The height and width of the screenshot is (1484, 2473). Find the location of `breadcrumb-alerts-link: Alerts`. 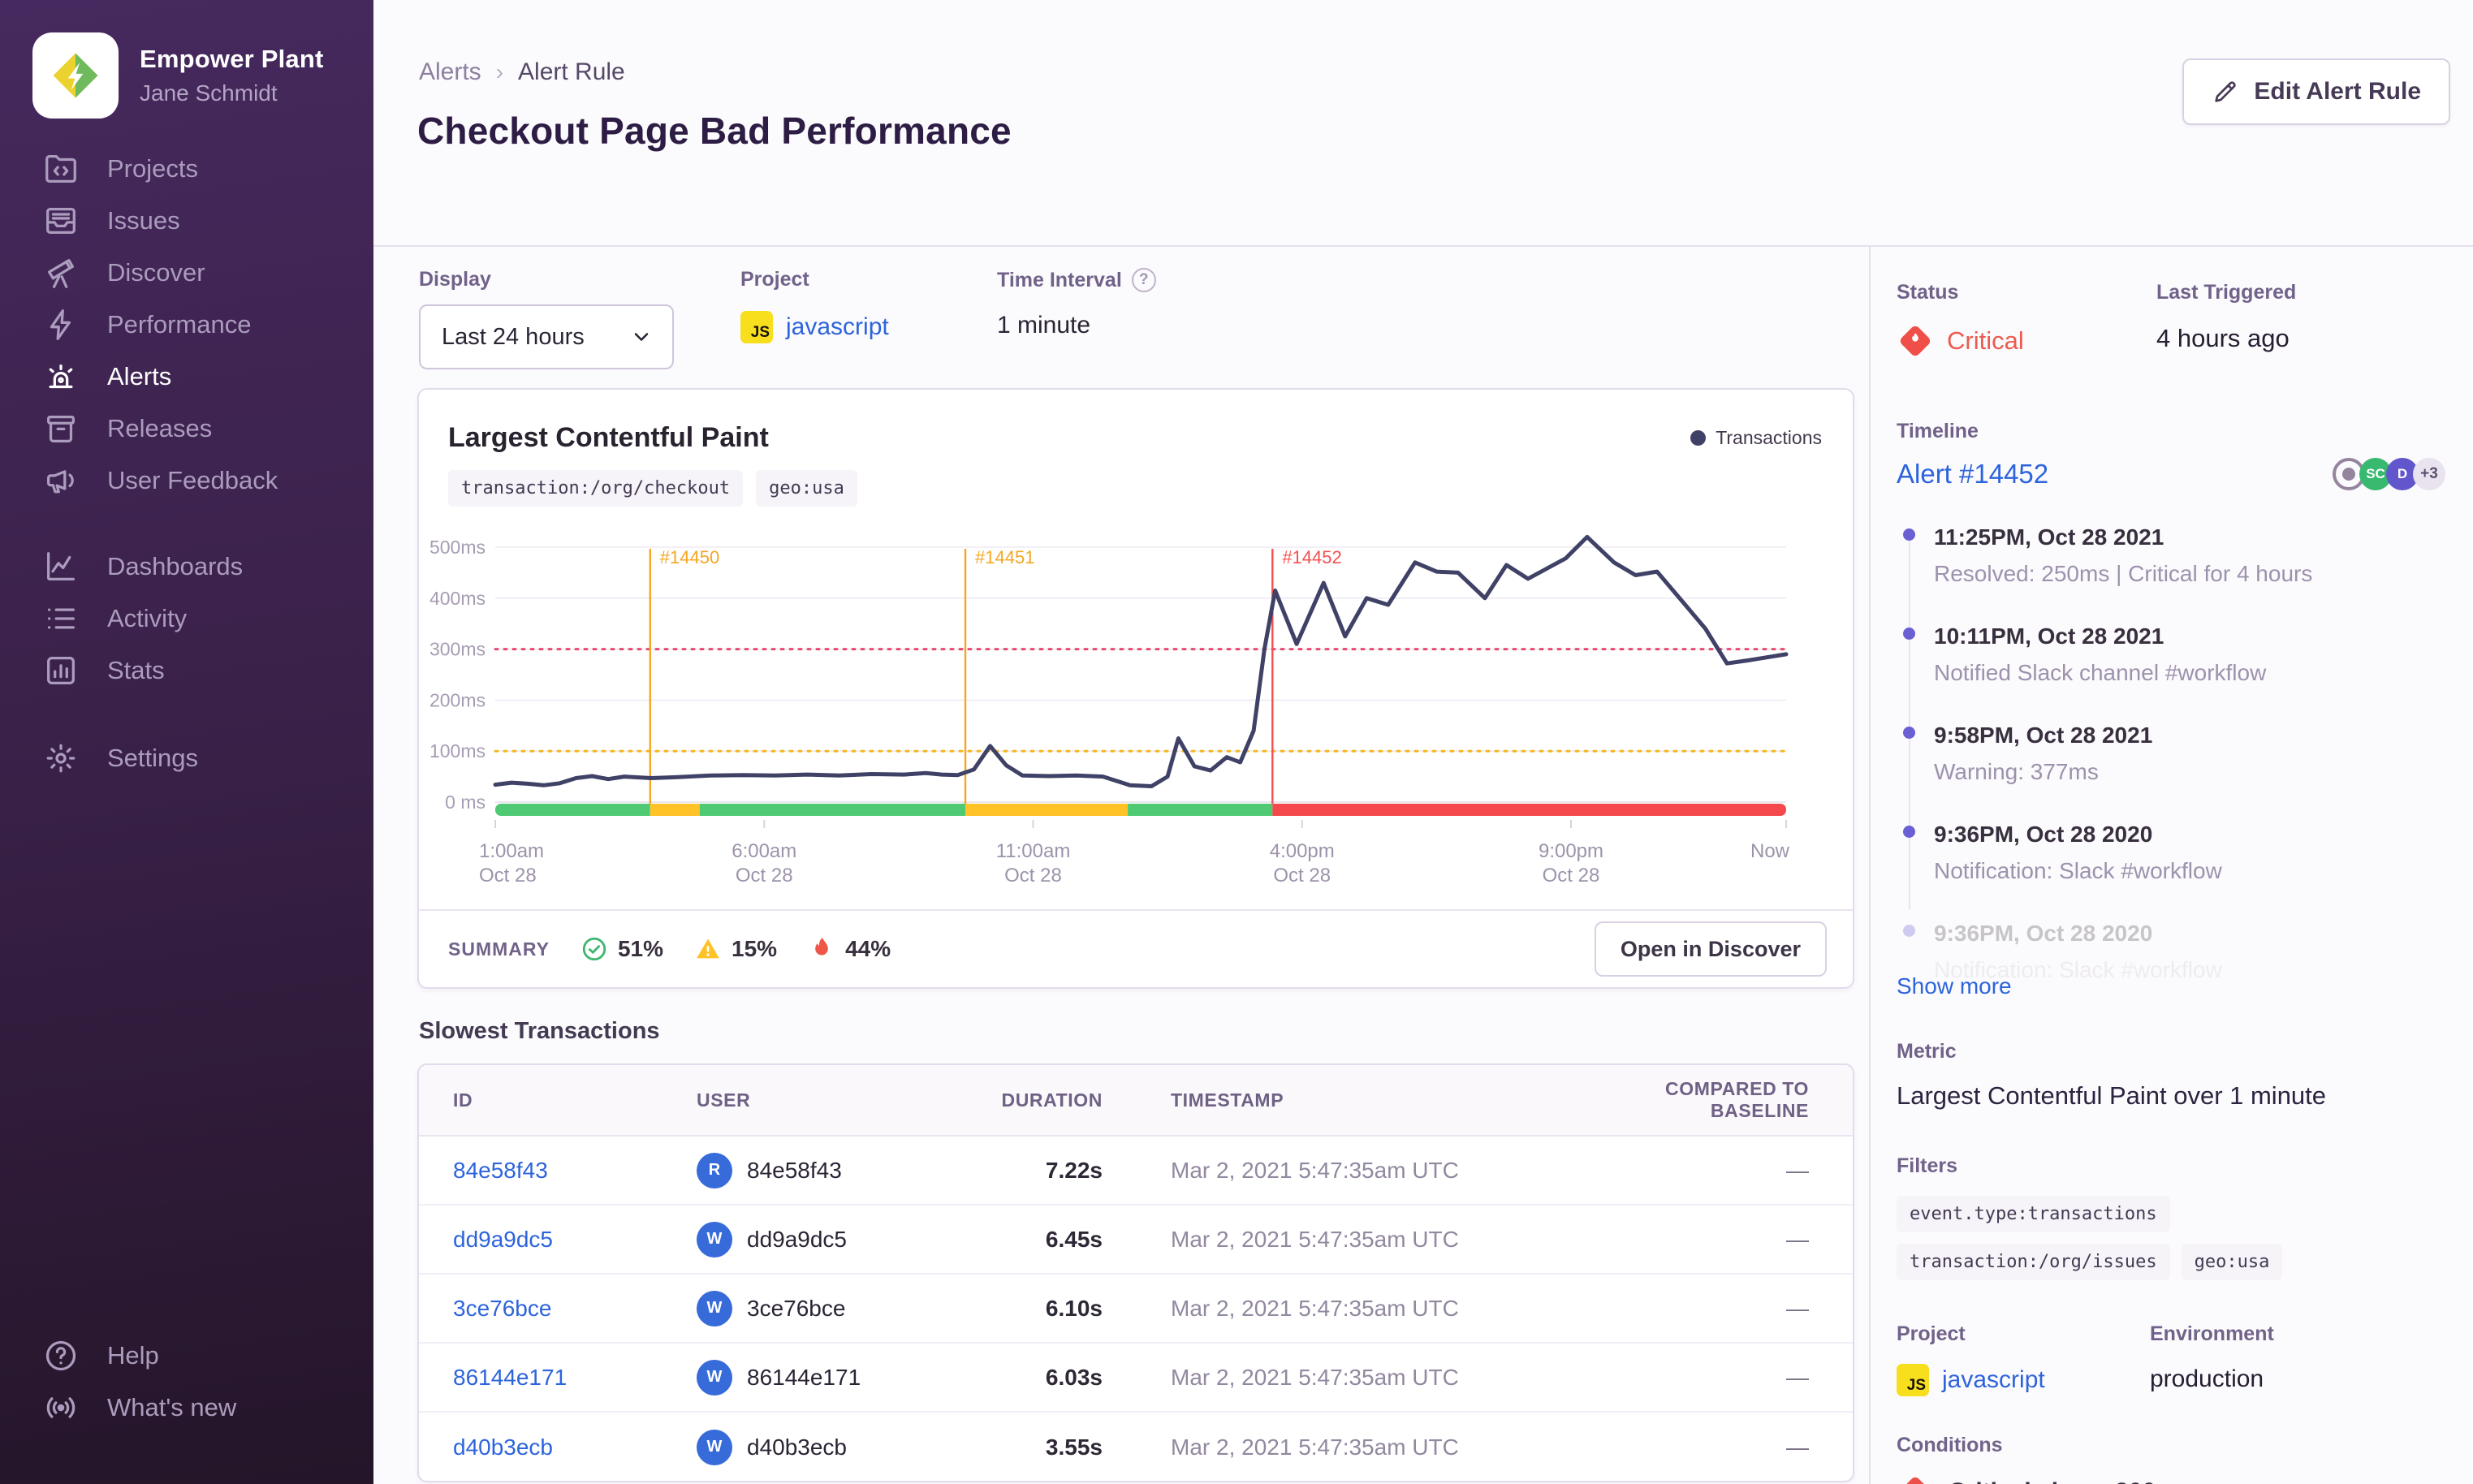

breadcrumb-alerts-link: Alerts is located at coordinates (450, 72).